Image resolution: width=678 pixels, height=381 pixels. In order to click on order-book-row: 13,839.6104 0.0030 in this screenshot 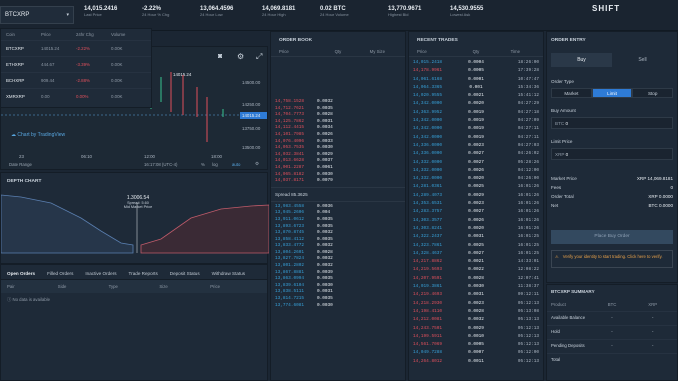, I will do `click(338, 286)`.